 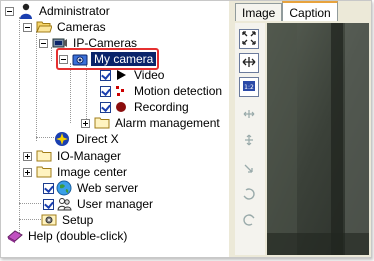 I want to click on zoom-button: 1:2, so click(x=249, y=87).